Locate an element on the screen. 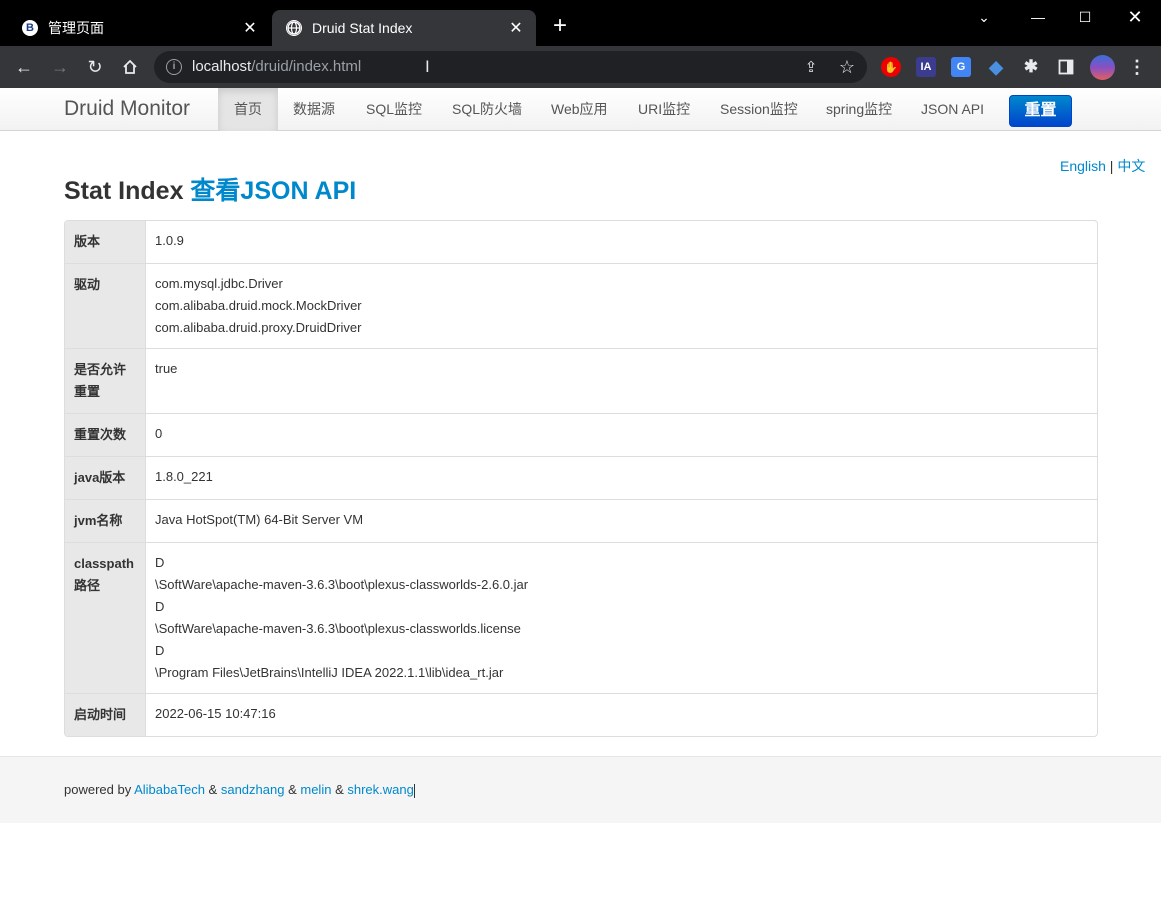 Image resolution: width=1161 pixels, height=905 pixels. row-label: 驱动 is located at coordinates (105, 306).